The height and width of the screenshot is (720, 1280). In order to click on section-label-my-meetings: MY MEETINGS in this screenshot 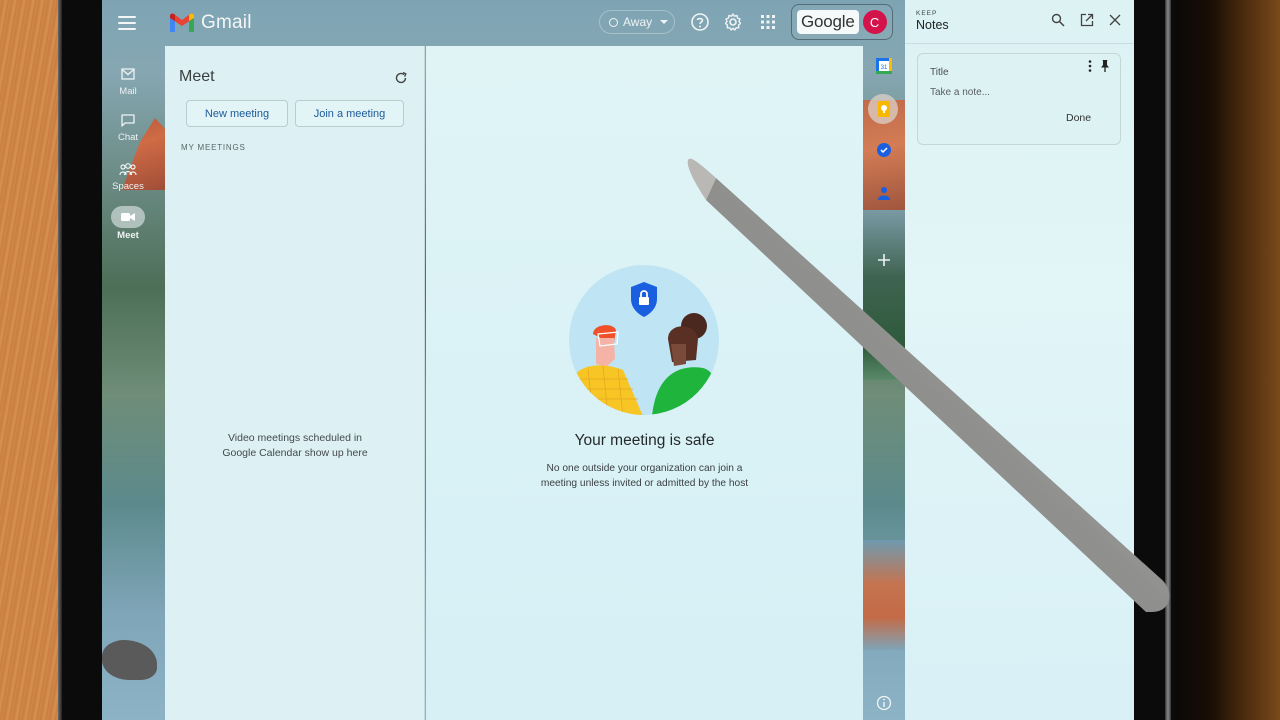, I will do `click(213, 147)`.